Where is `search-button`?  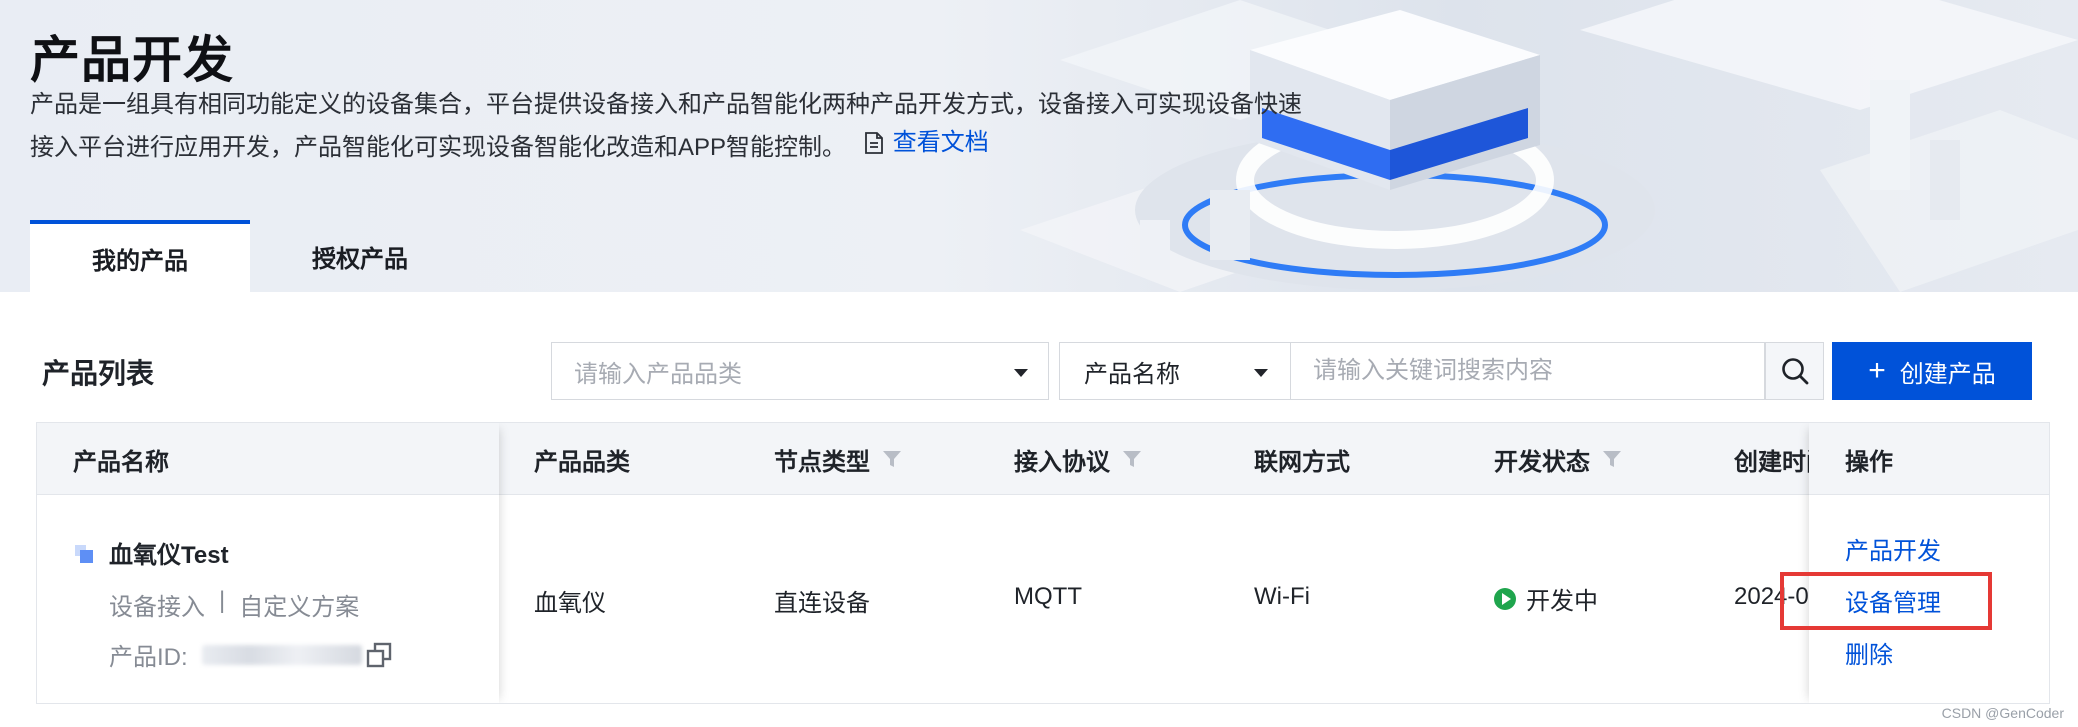
search-button is located at coordinates (1794, 371).